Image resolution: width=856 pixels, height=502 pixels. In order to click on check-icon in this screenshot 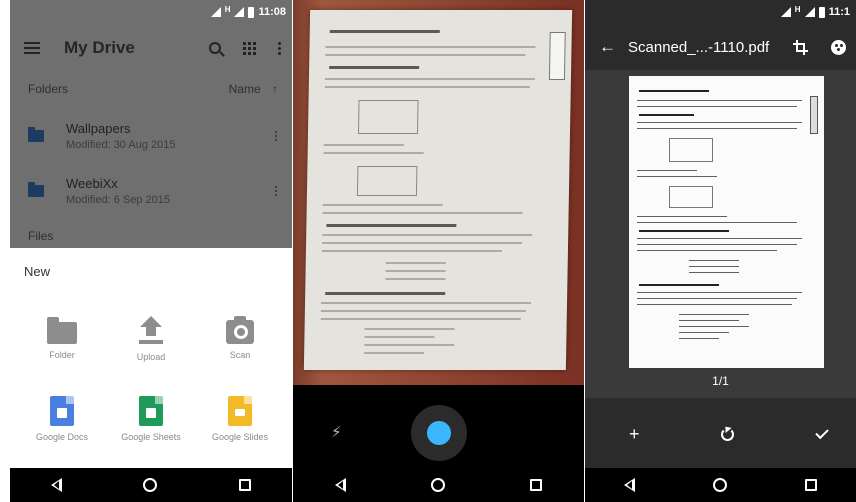, I will do `click(822, 432)`.